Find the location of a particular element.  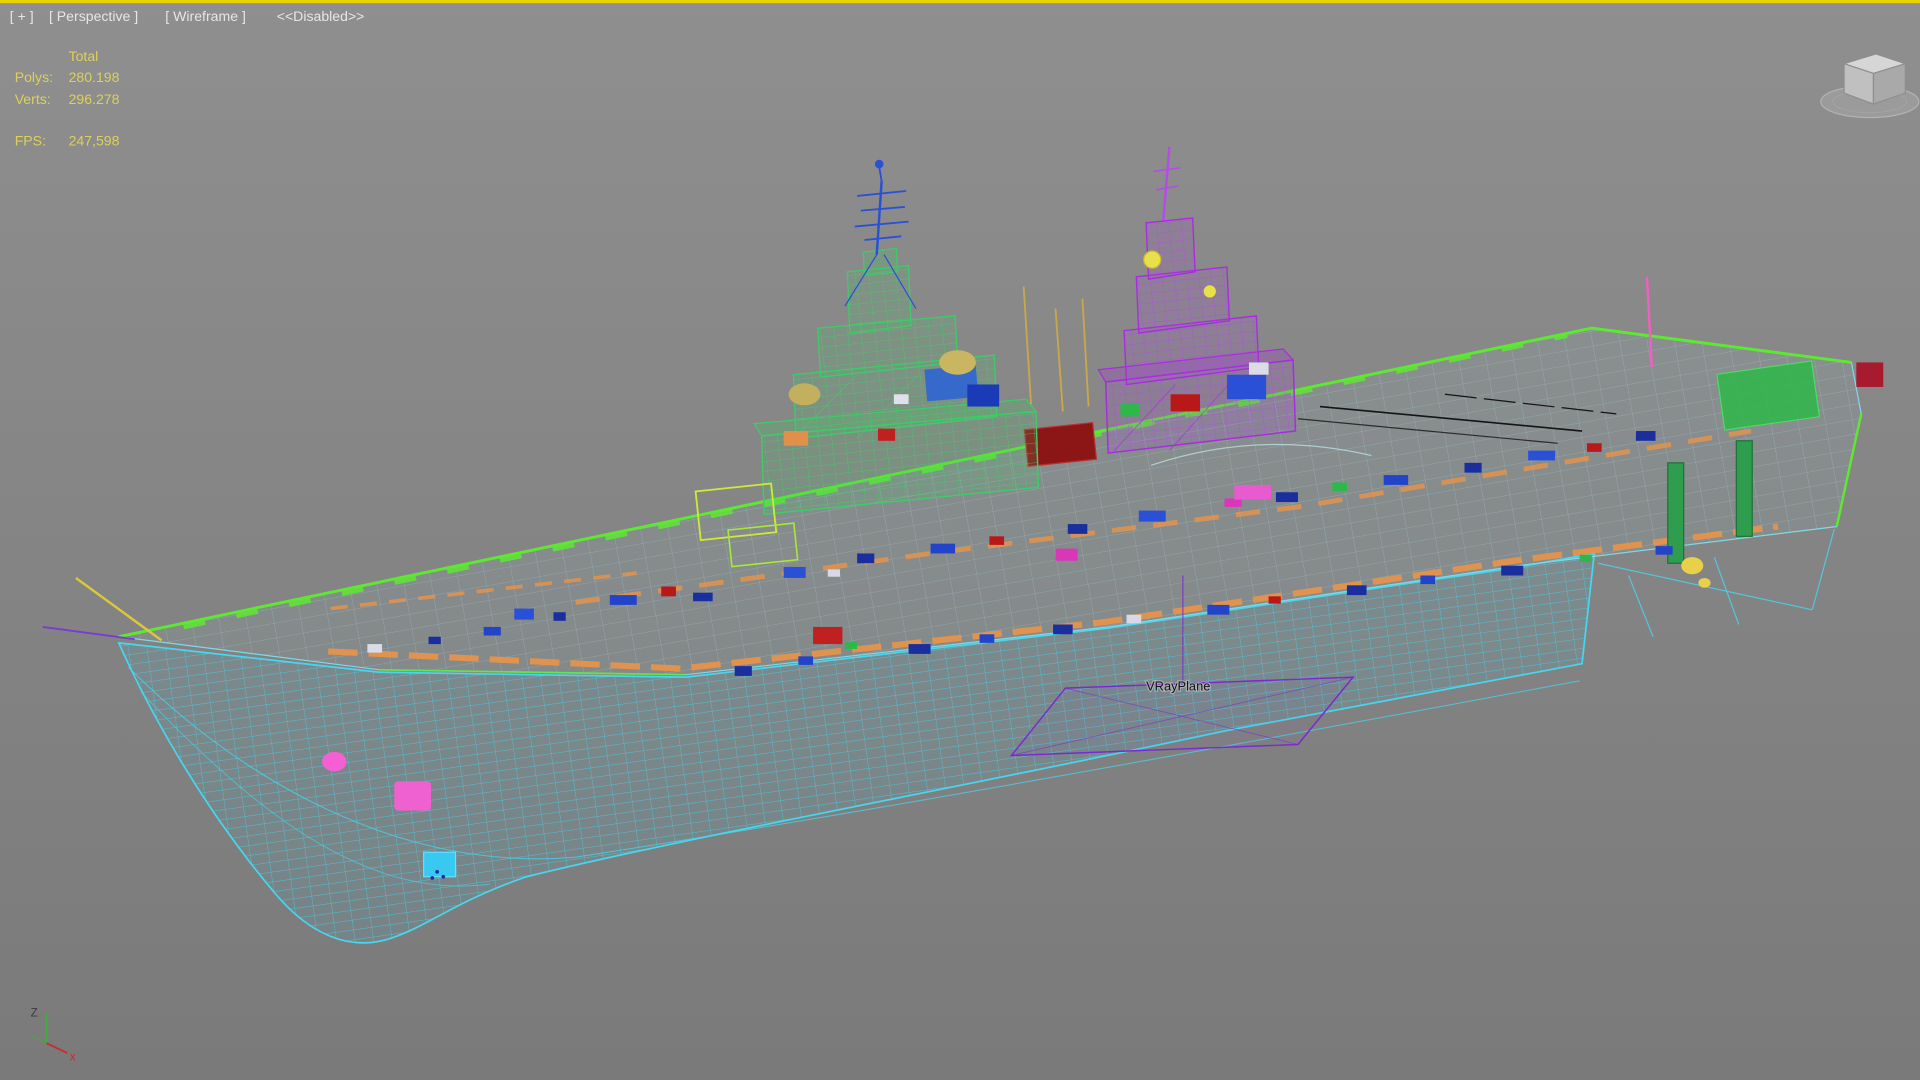

active-viewport-border is located at coordinates (960, 2).